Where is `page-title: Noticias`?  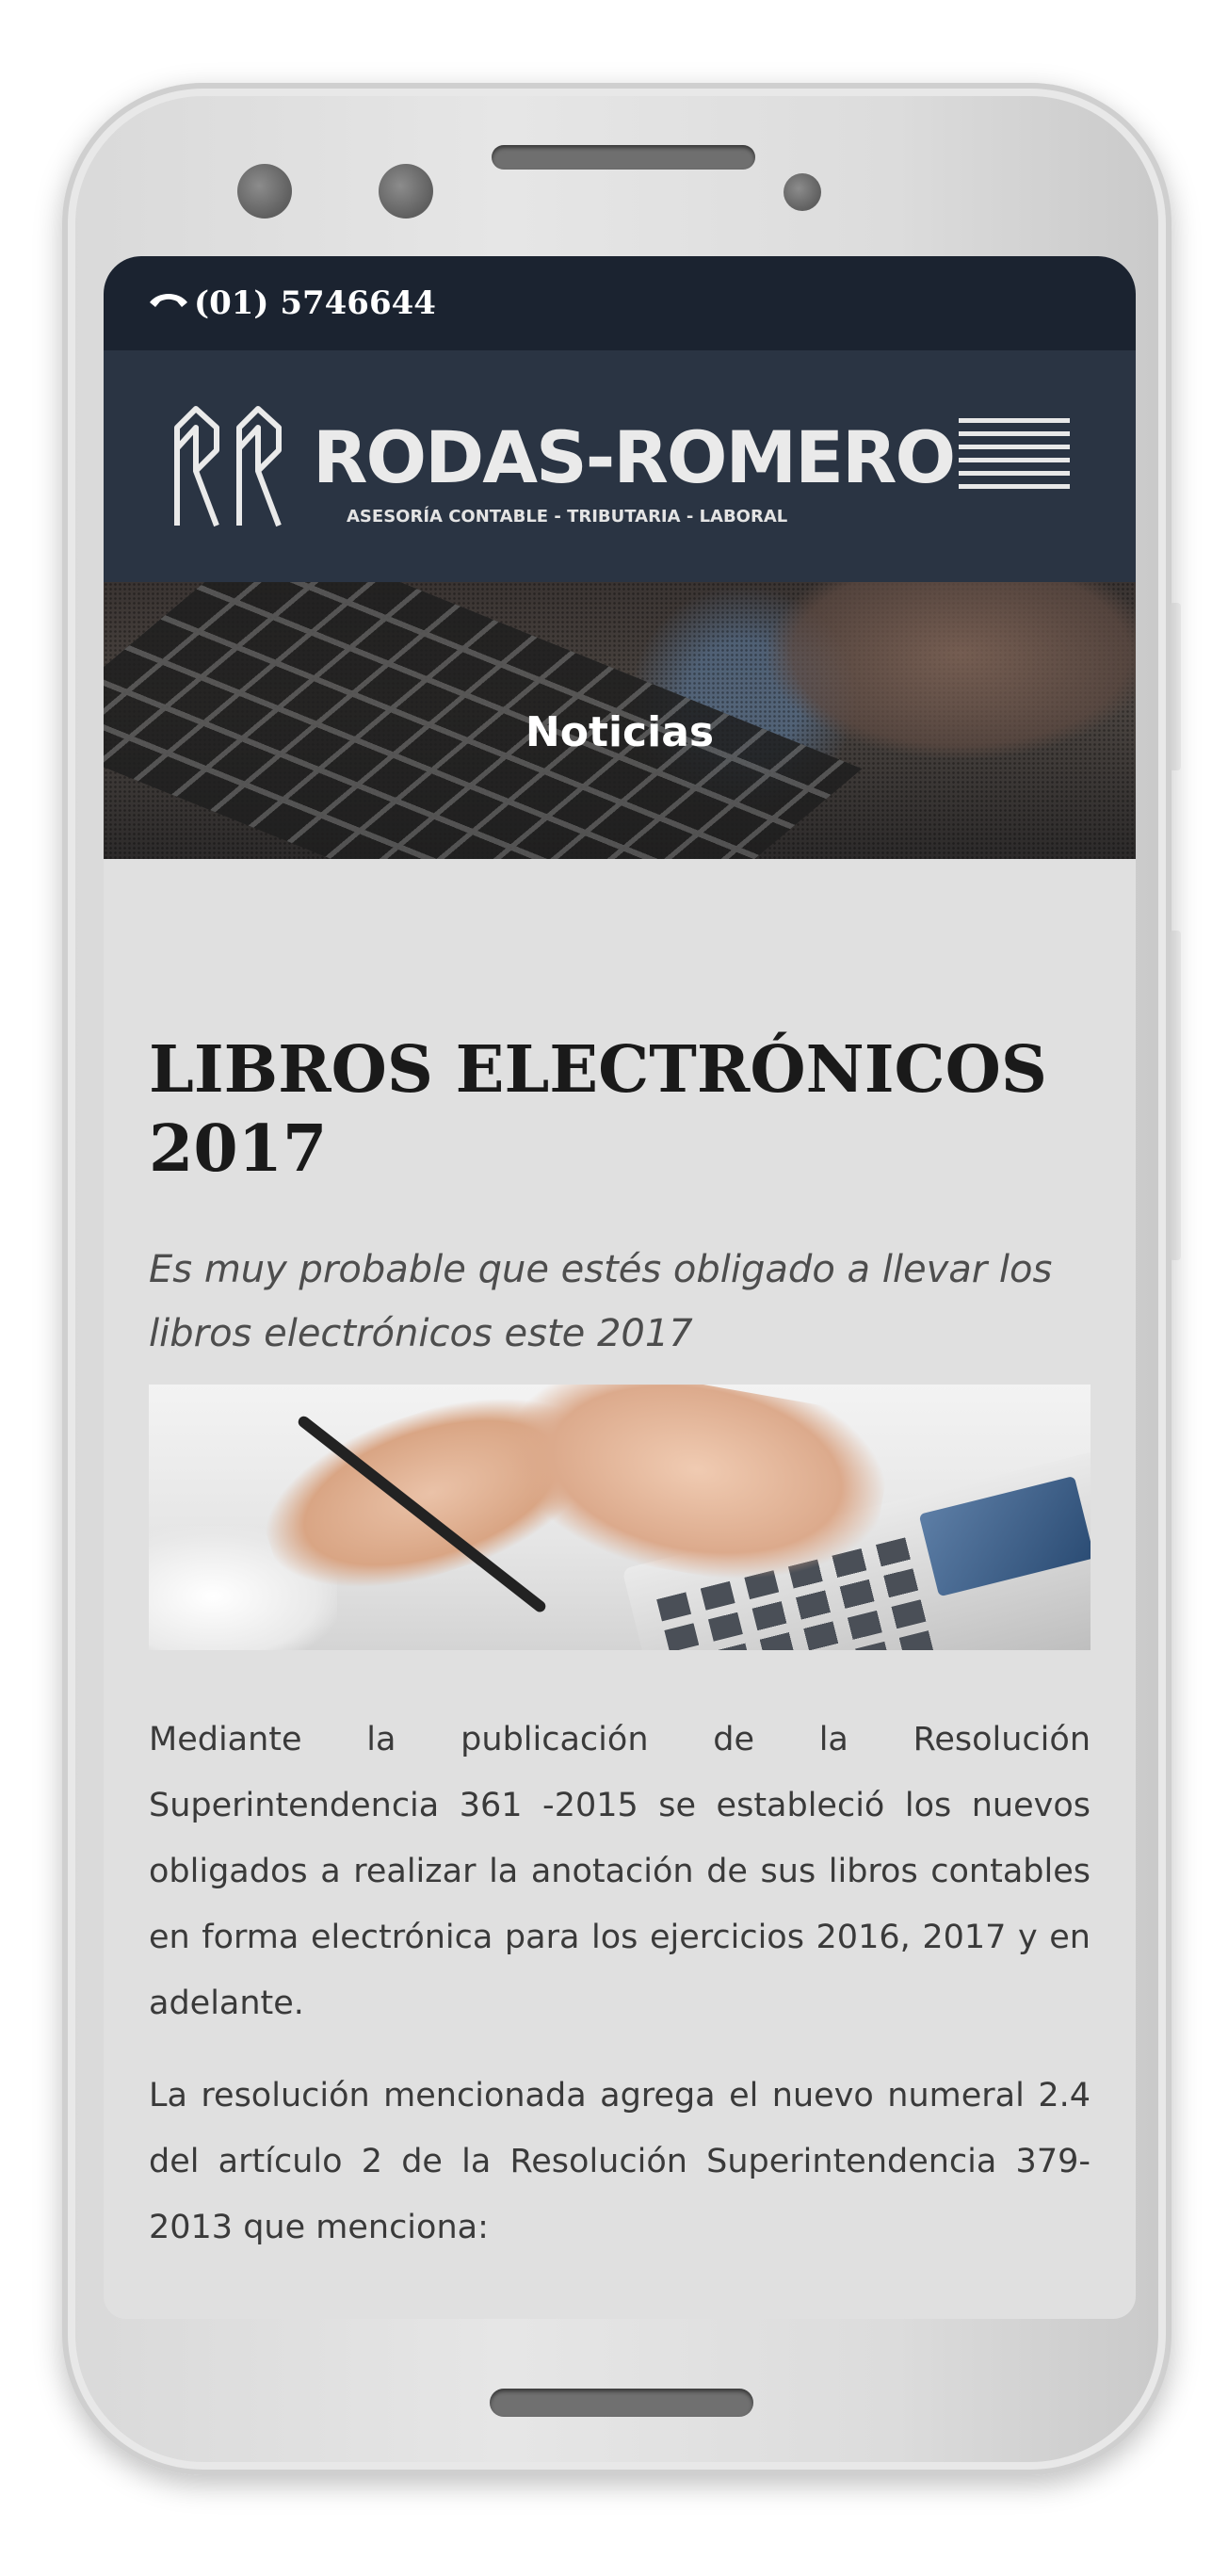
page-title: Noticias is located at coordinates (620, 732).